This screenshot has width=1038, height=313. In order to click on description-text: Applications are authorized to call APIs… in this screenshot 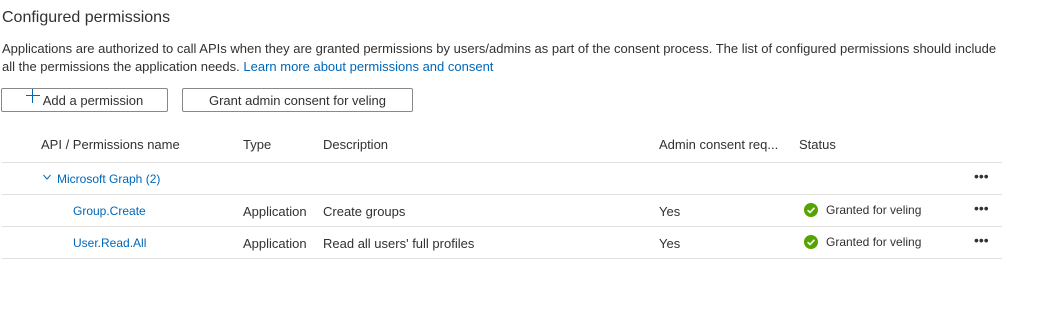, I will do `click(499, 57)`.